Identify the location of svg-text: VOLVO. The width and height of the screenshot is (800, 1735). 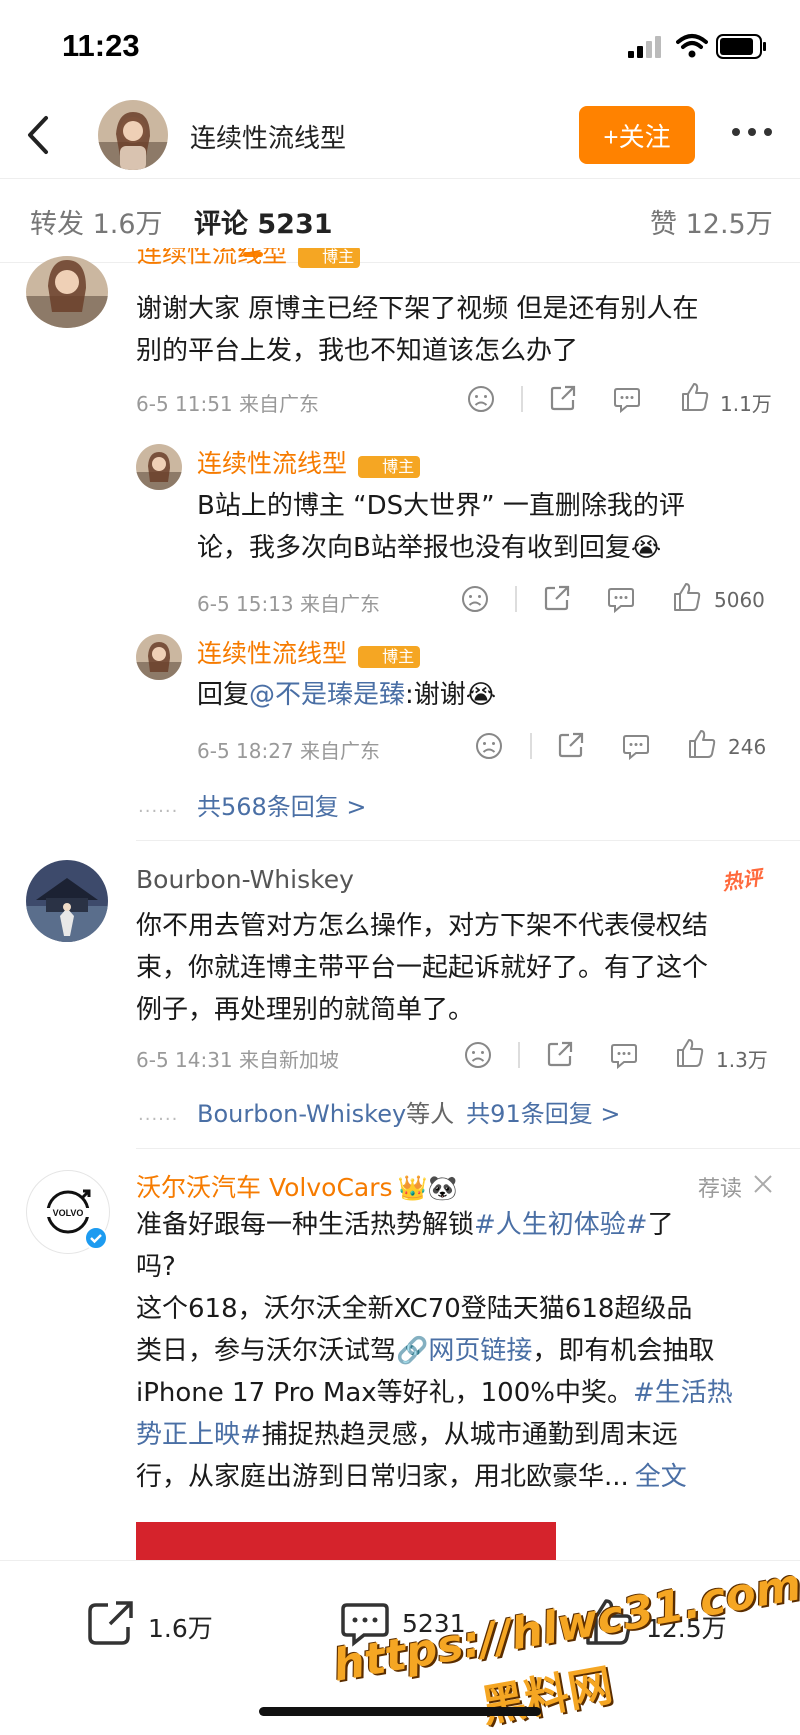
(68, 1213).